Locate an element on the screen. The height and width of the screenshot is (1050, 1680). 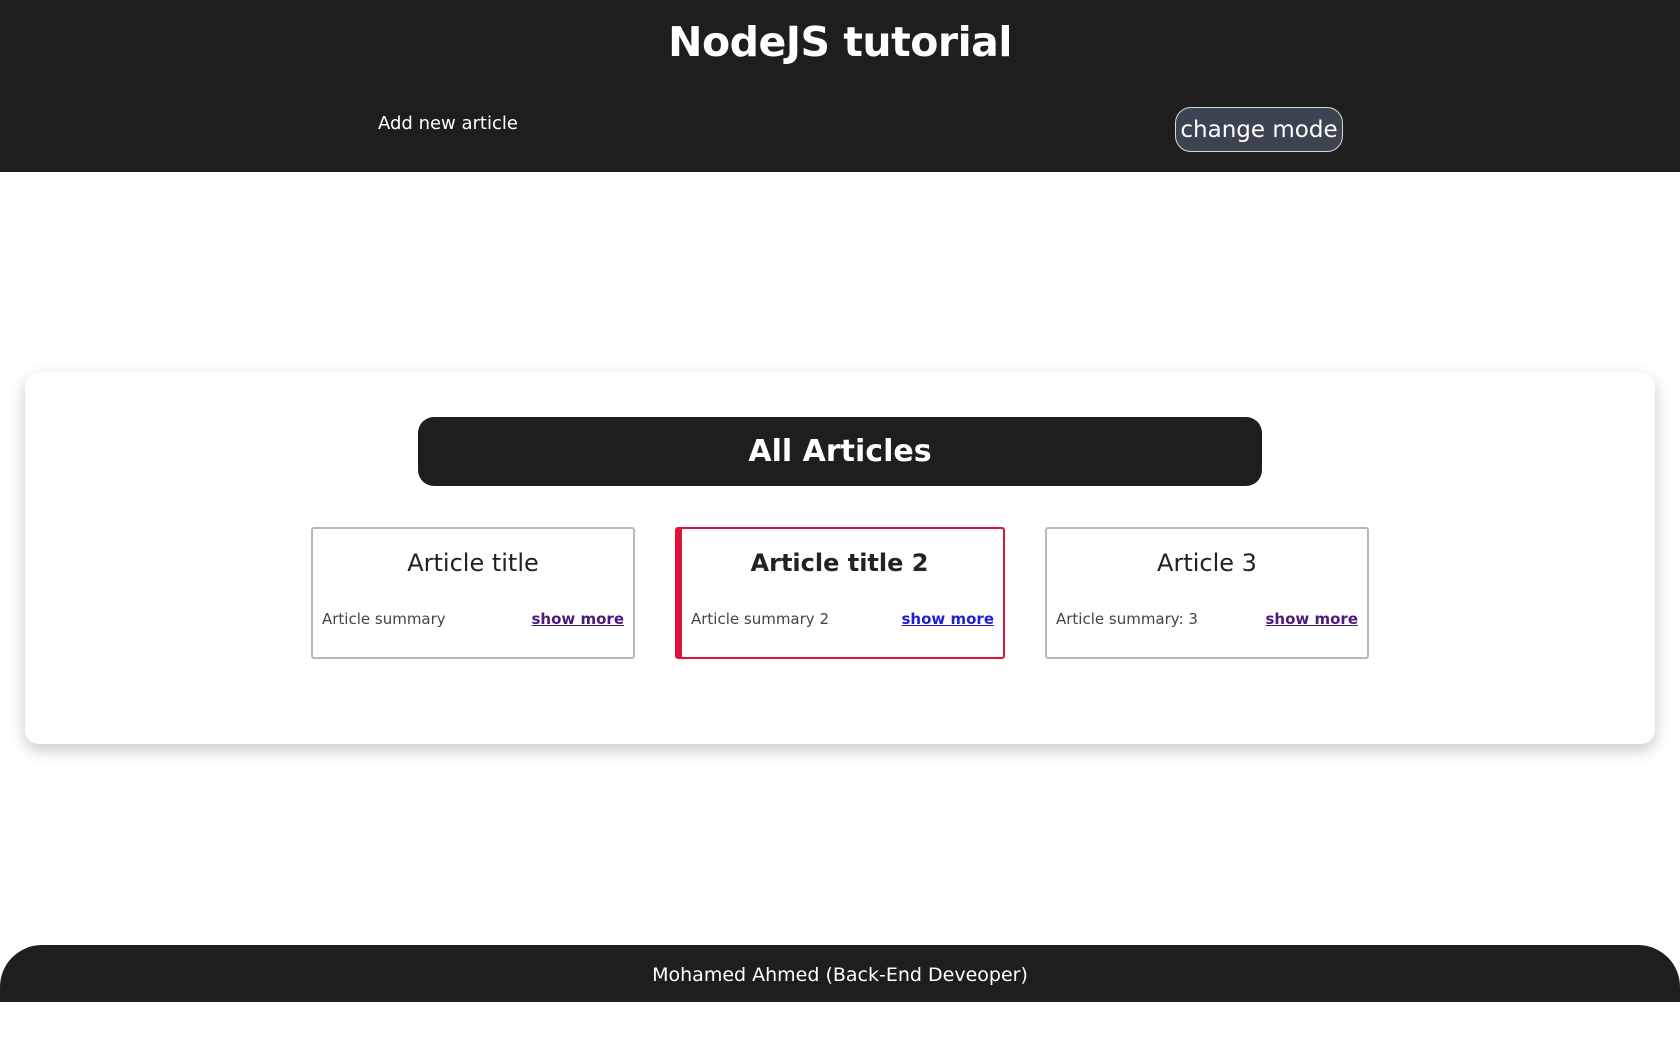
article-title: Article title is located at coordinates (473, 563).